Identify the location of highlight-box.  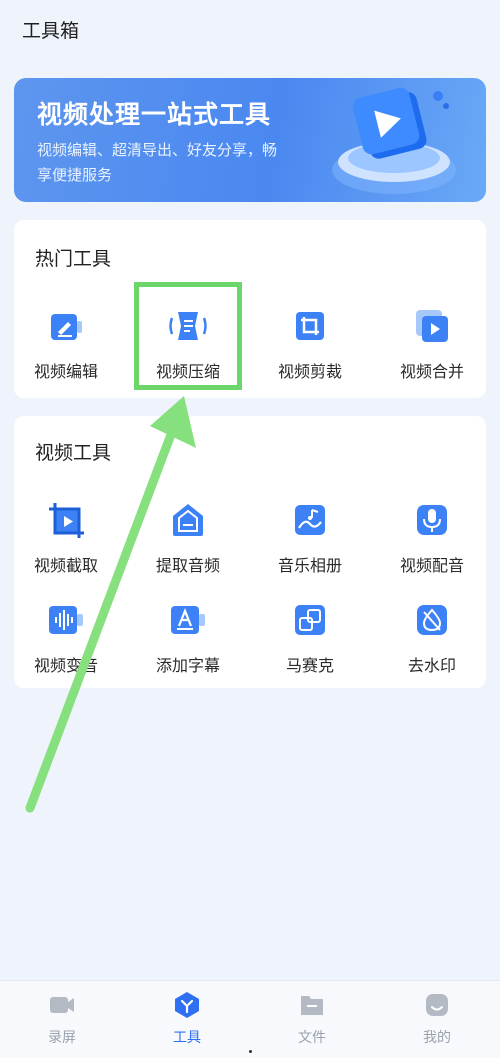
(188, 336).